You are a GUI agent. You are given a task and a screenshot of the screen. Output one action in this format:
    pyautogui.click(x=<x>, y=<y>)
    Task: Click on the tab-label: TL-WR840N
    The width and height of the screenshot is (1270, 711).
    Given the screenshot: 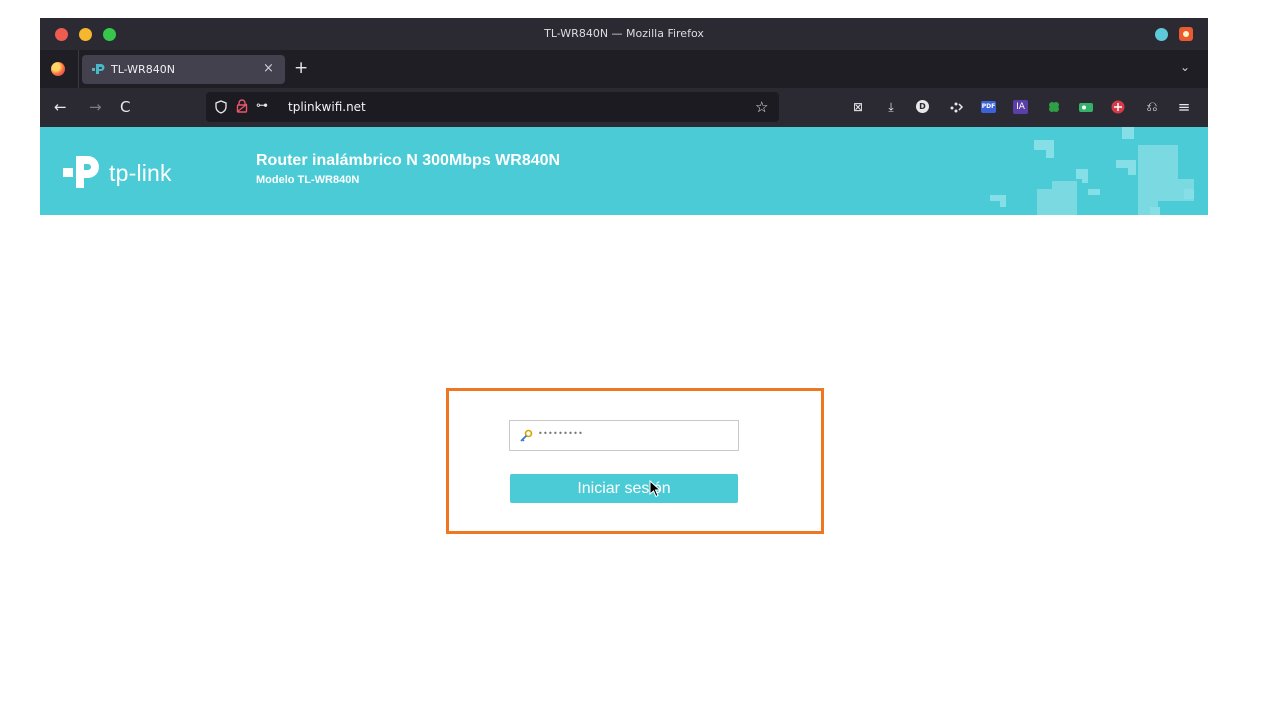 What is the action you would take?
    pyautogui.click(x=143, y=69)
    